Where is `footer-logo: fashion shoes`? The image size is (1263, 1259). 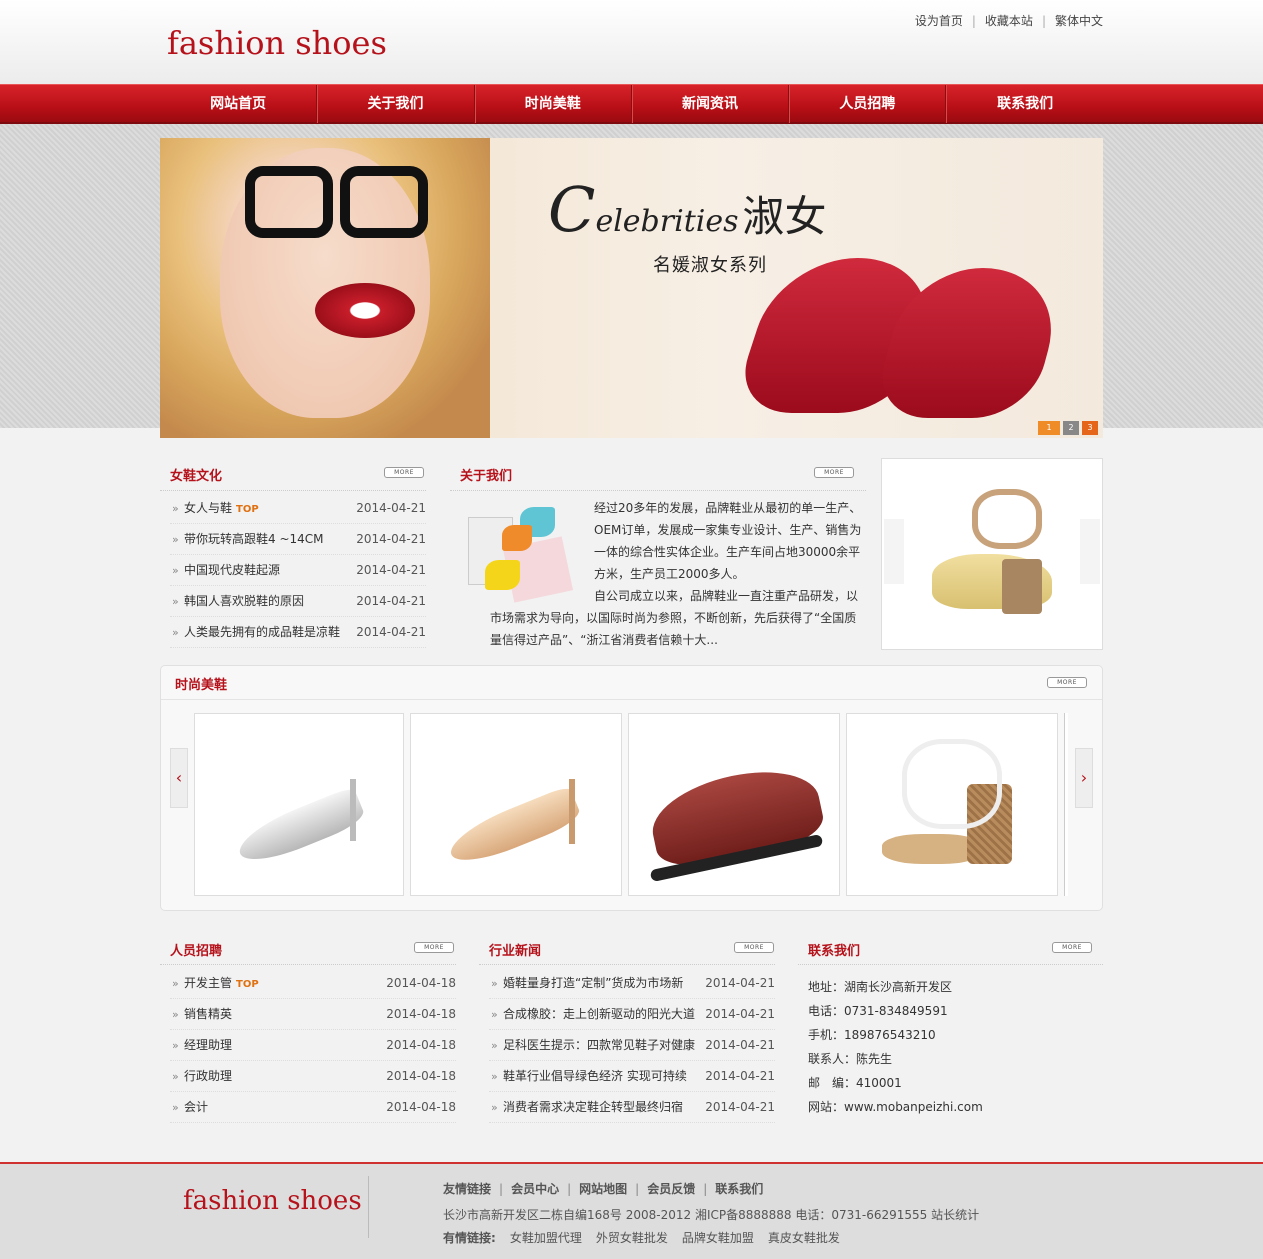 footer-logo: fashion shoes is located at coordinates (272, 1201).